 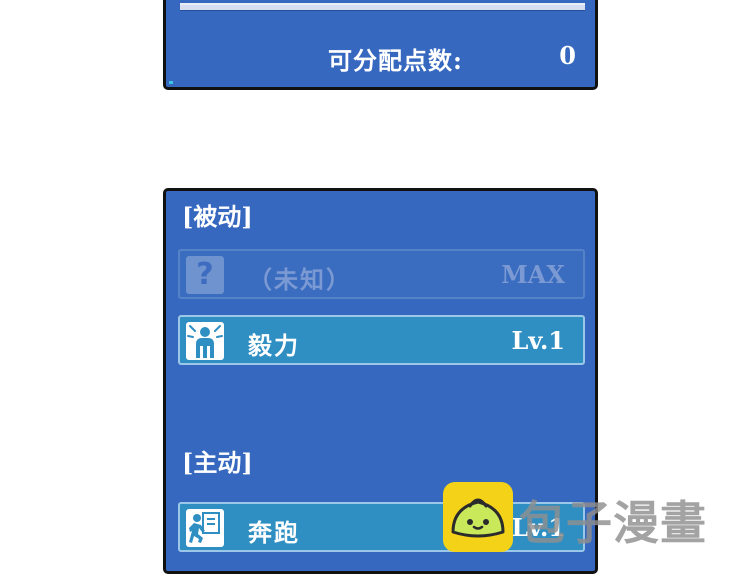 I want to click on active-section-title: [主动], so click(x=217, y=462).